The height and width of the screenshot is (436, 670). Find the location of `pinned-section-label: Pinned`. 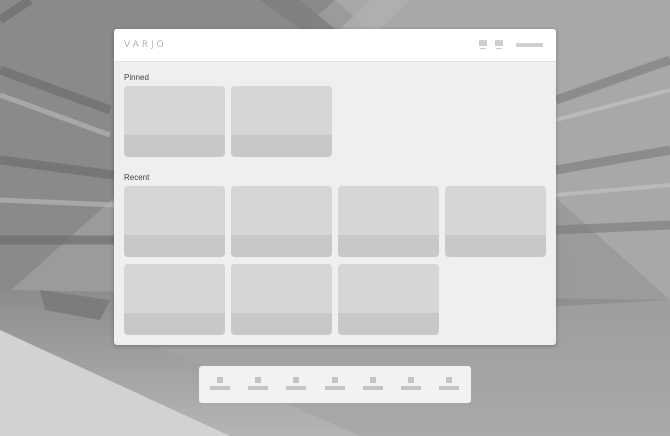

pinned-section-label: Pinned is located at coordinates (136, 77).